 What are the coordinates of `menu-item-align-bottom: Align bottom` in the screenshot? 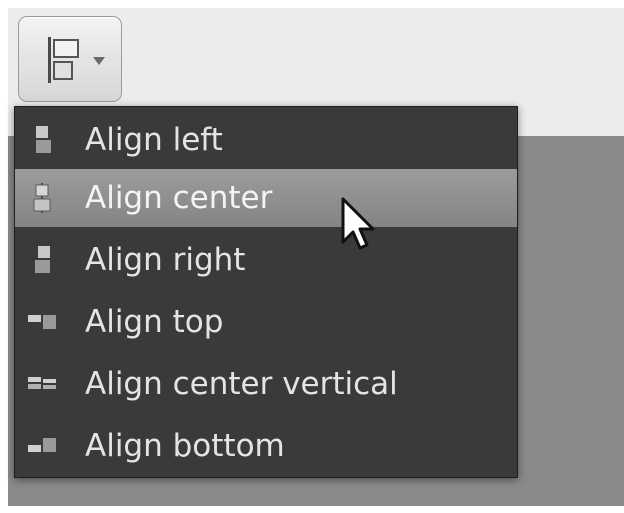 It's located at (266, 446).